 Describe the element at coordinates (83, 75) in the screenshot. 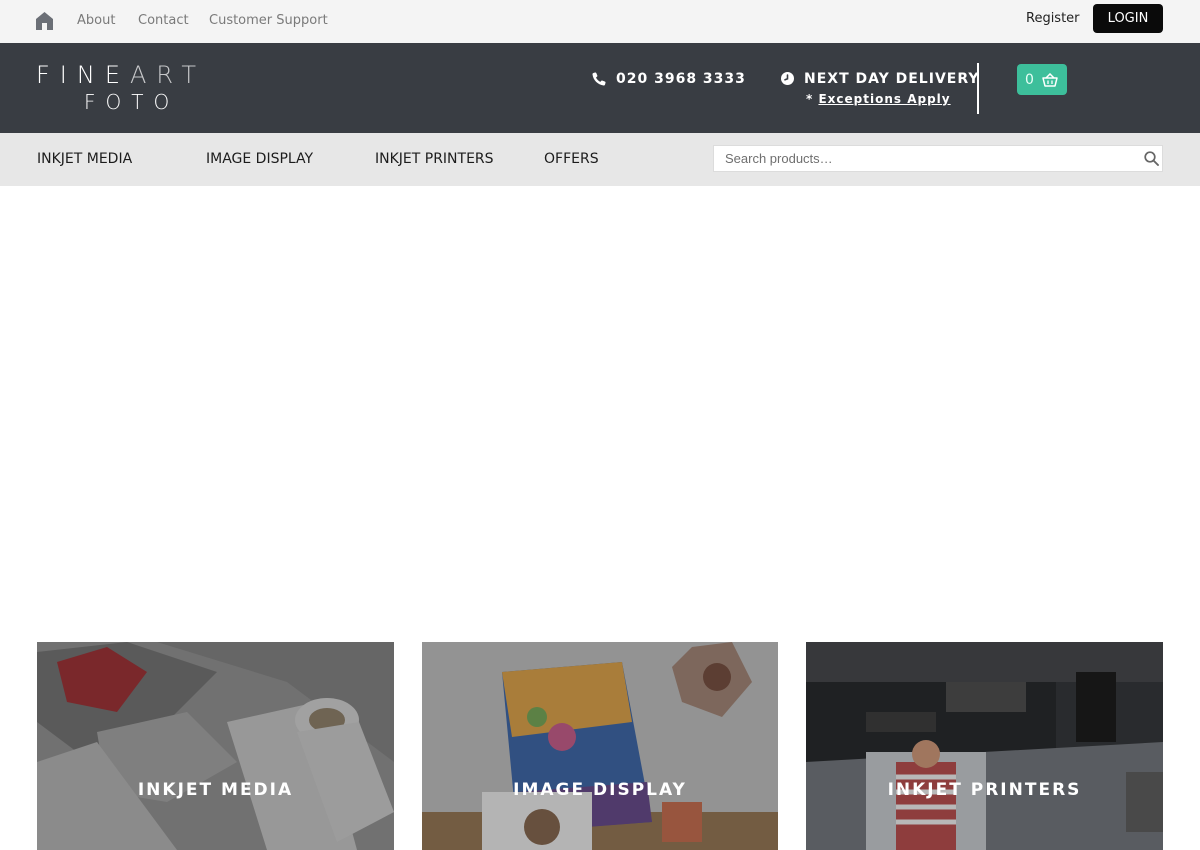

I see `logo-fine-text: FINE` at that location.